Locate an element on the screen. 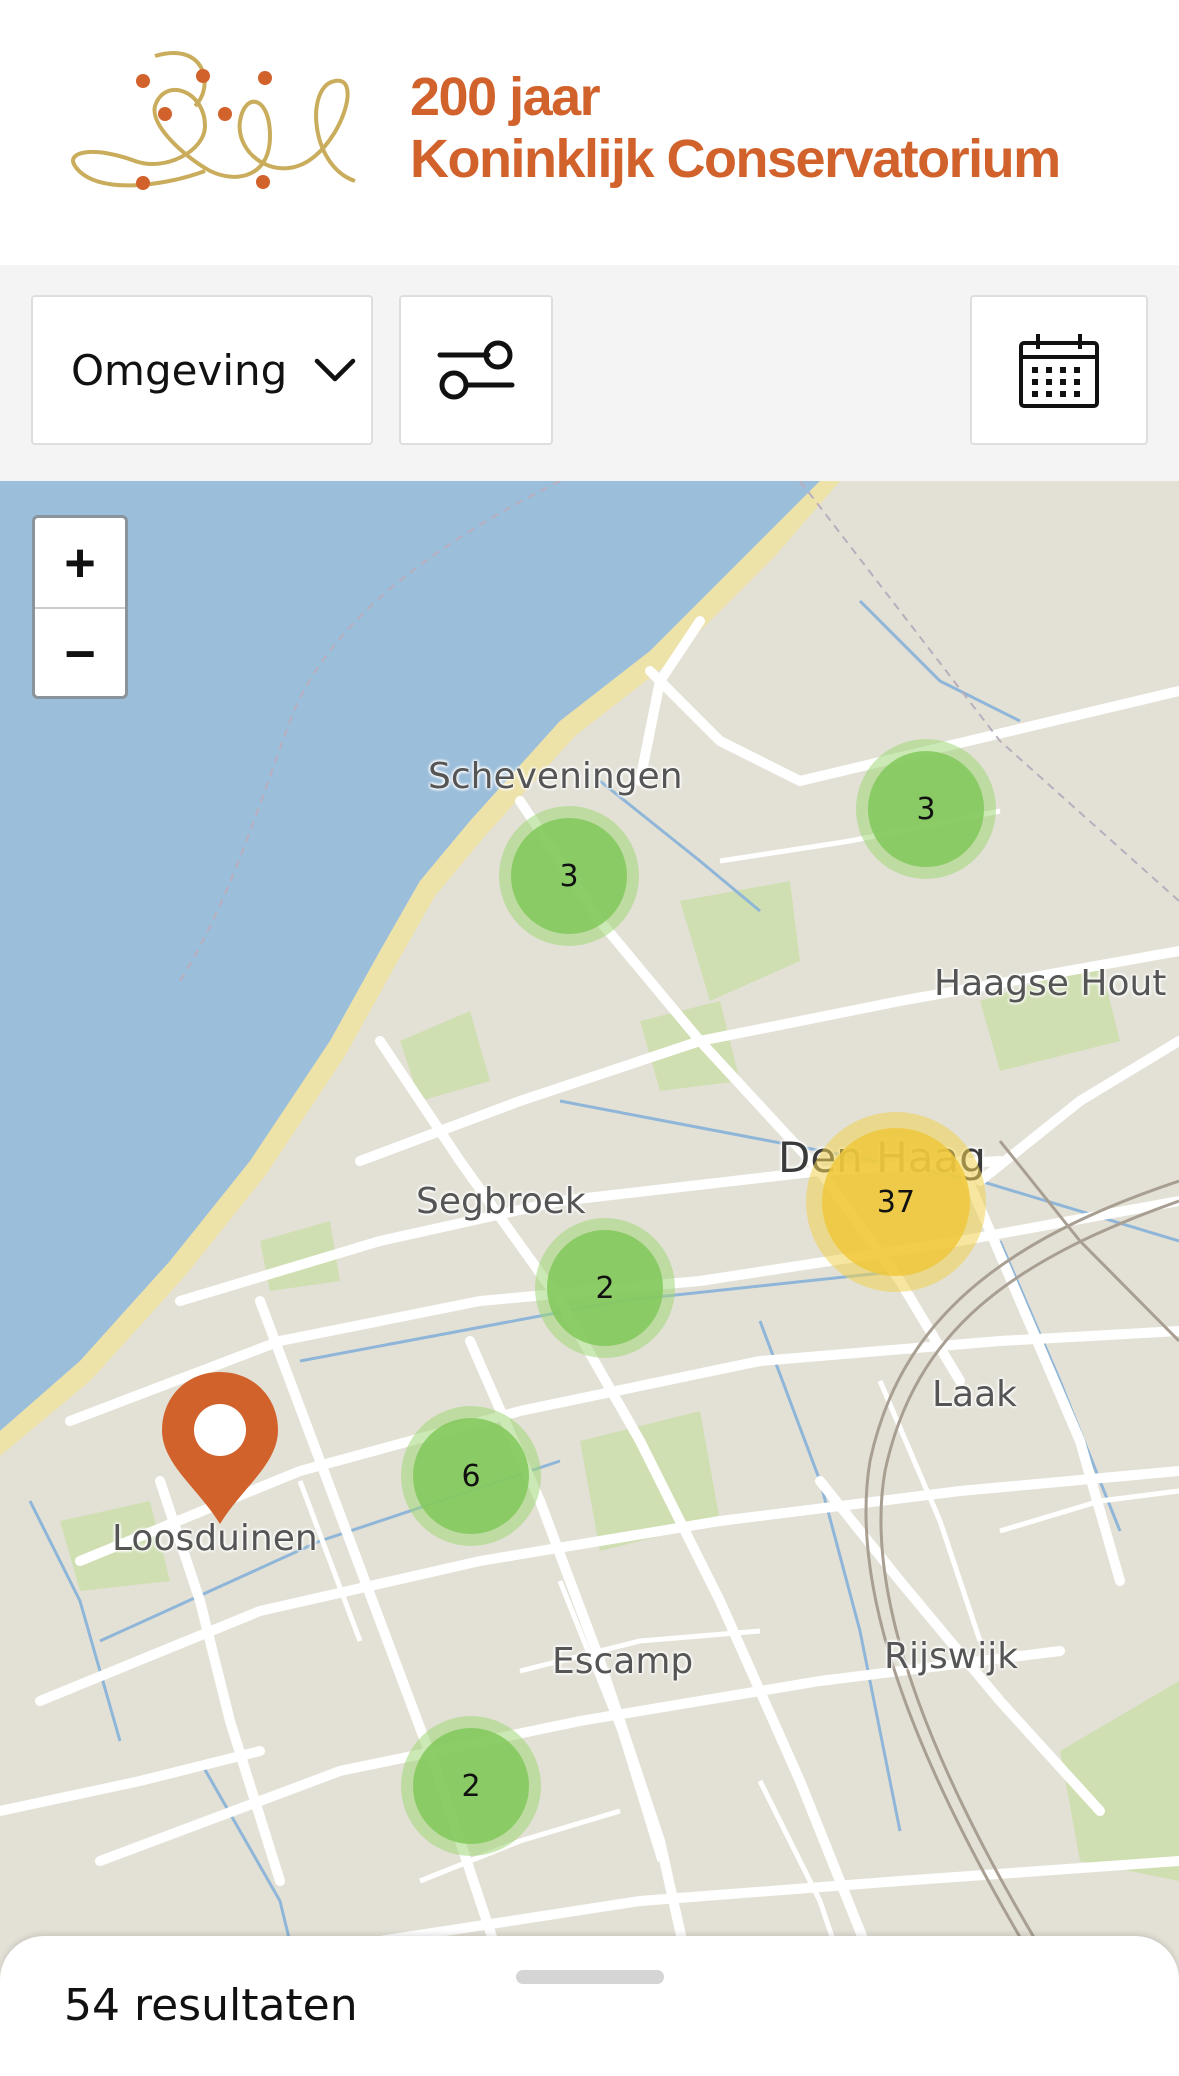  cluster-count: 6 is located at coordinates (471, 1476).